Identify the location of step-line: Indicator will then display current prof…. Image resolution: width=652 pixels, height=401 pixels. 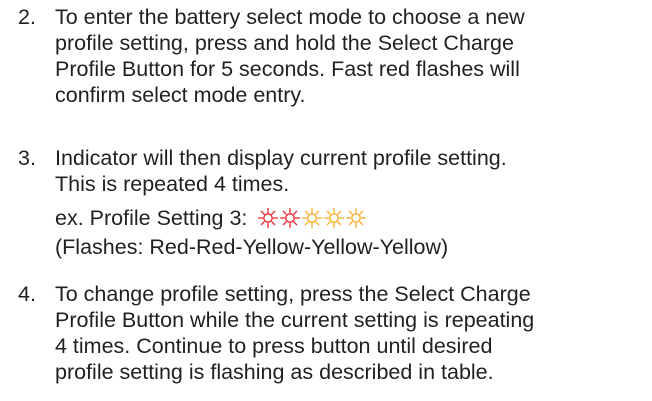
(281, 158).